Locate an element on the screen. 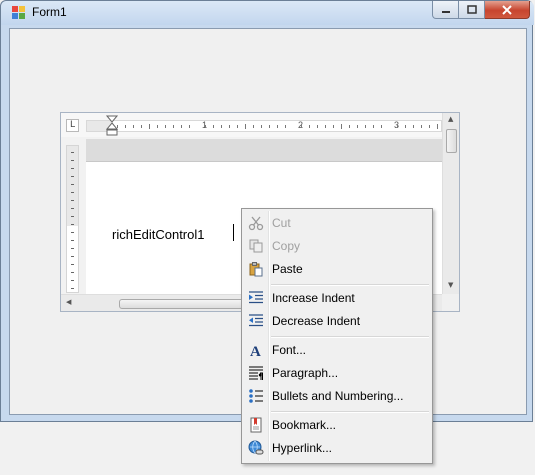 Image resolution: width=535 pixels, height=475 pixels. caption-buttons is located at coordinates (481, 10).